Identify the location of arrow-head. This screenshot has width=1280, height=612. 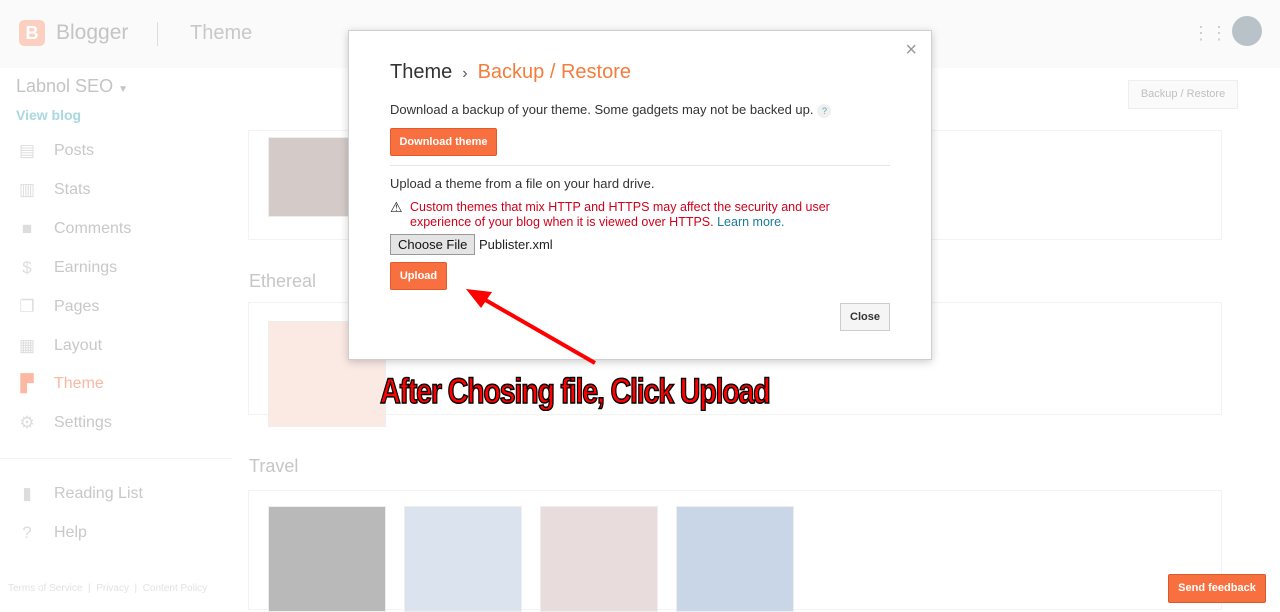
(479, 298).